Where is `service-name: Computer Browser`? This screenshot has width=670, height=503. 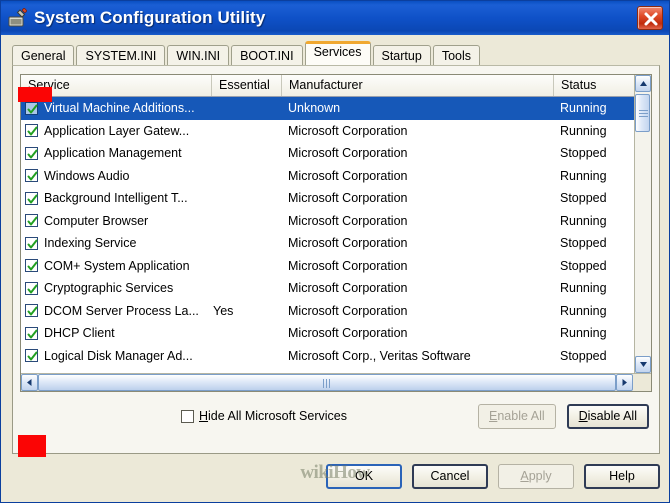 service-name: Computer Browser is located at coordinates (96, 220).